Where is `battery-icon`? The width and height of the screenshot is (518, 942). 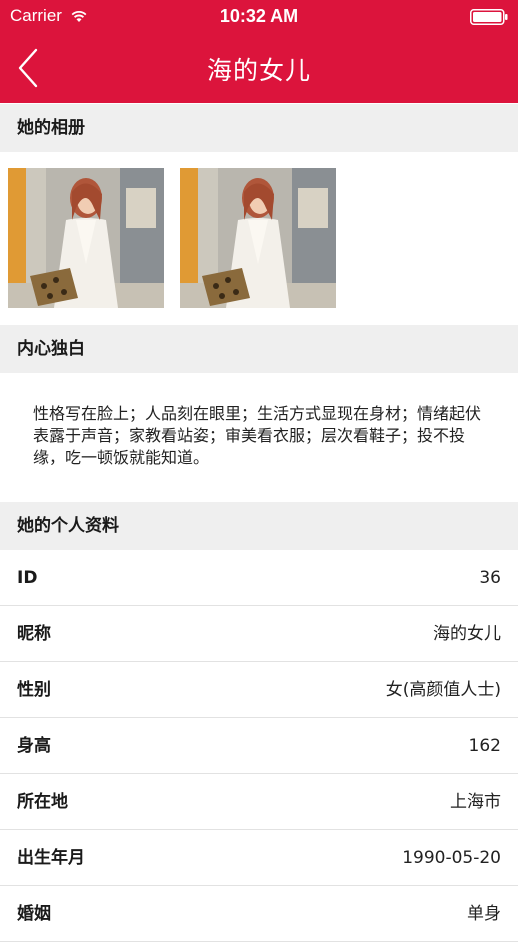
battery-icon is located at coordinates (489, 17).